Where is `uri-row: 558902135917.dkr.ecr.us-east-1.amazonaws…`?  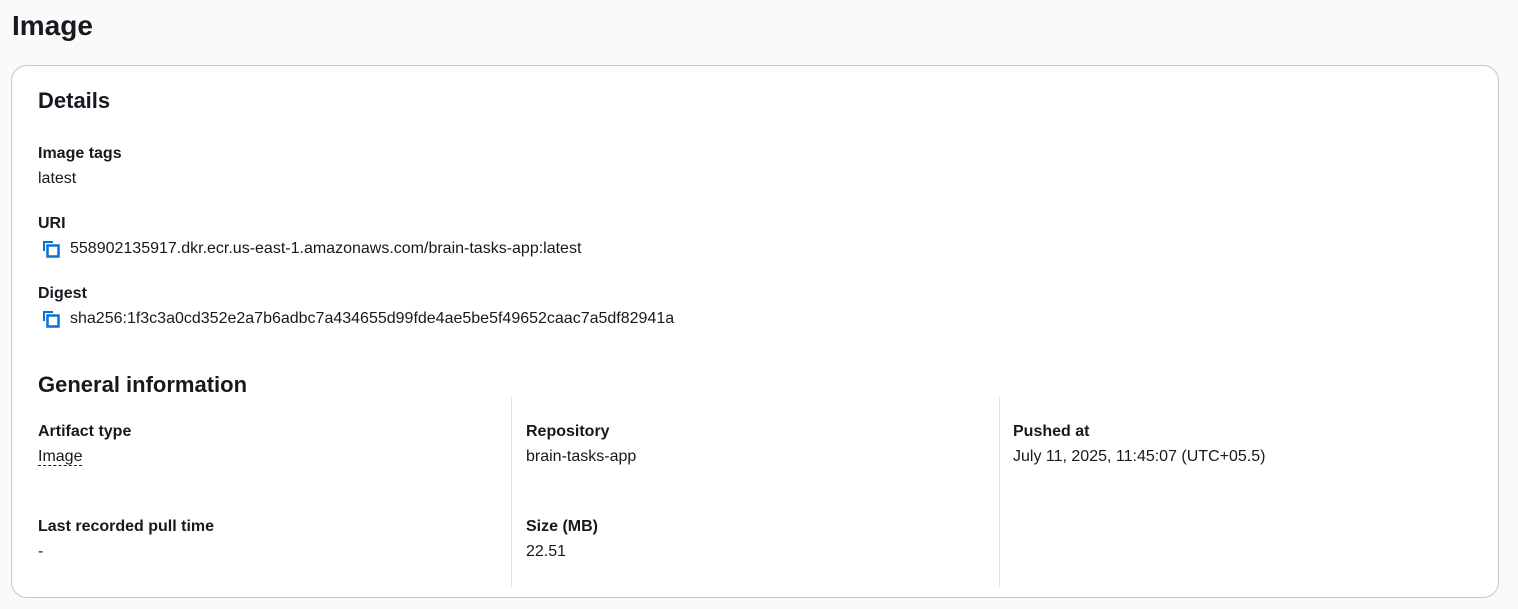
uri-row: 558902135917.dkr.ecr.us-east-1.amazonaws… is located at coordinates (310, 249).